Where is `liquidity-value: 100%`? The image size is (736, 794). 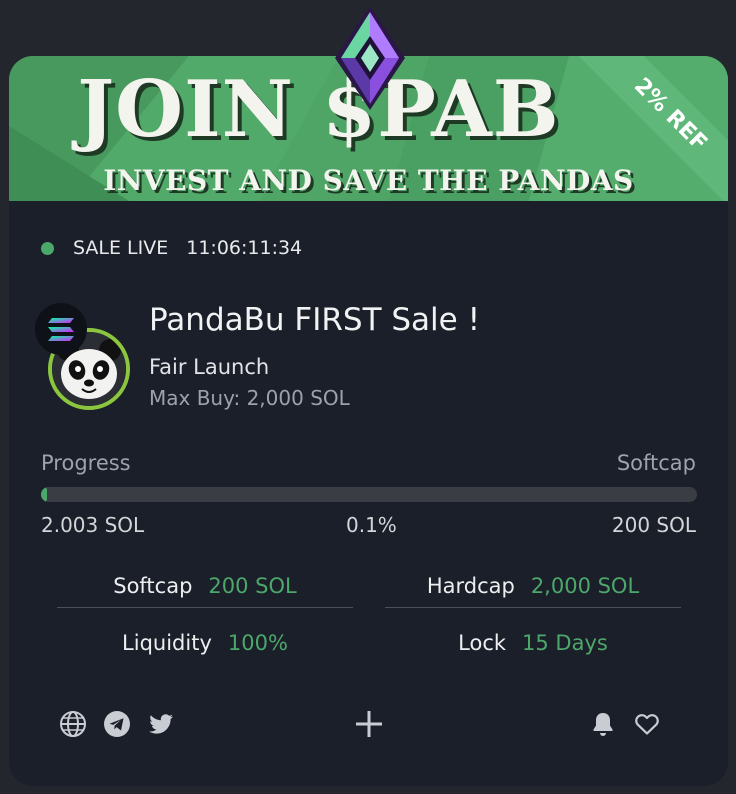
liquidity-value: 100% is located at coordinates (257, 643).